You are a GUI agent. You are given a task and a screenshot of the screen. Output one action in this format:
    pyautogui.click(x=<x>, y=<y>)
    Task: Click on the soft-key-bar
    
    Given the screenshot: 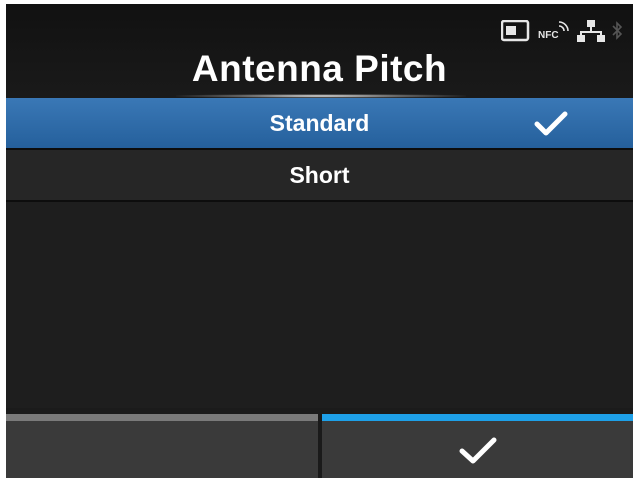 What is the action you would take?
    pyautogui.click(x=319, y=446)
    